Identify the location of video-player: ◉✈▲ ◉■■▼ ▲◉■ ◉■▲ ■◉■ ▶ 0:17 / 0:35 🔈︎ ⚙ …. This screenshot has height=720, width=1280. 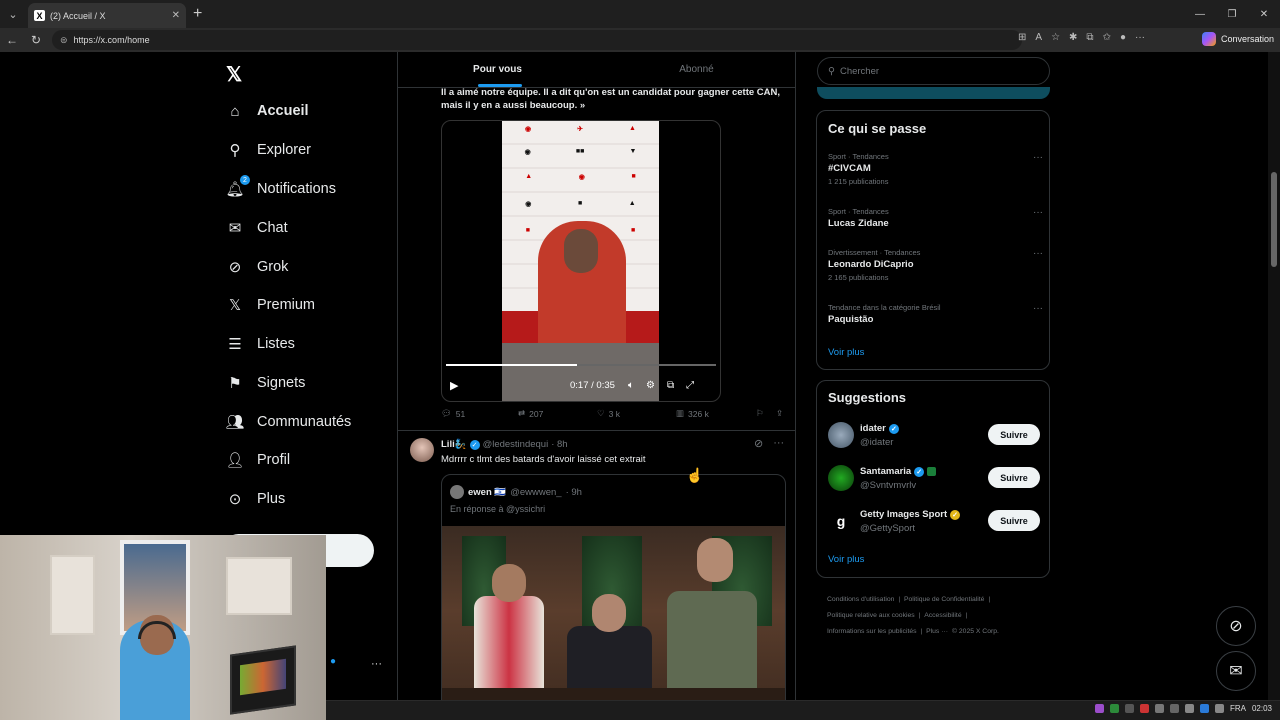
(581, 261).